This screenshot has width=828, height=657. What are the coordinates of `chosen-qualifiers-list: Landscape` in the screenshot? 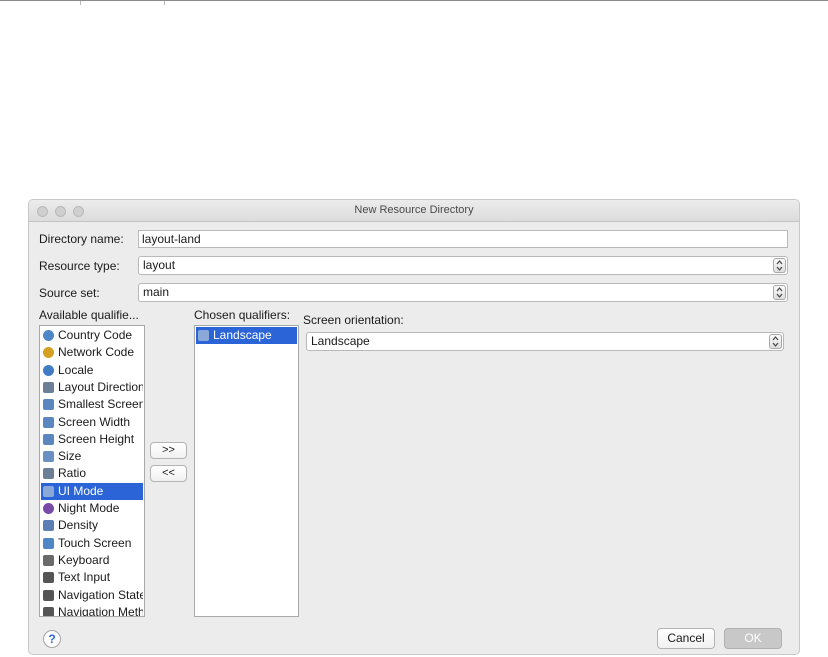 It's located at (246, 471).